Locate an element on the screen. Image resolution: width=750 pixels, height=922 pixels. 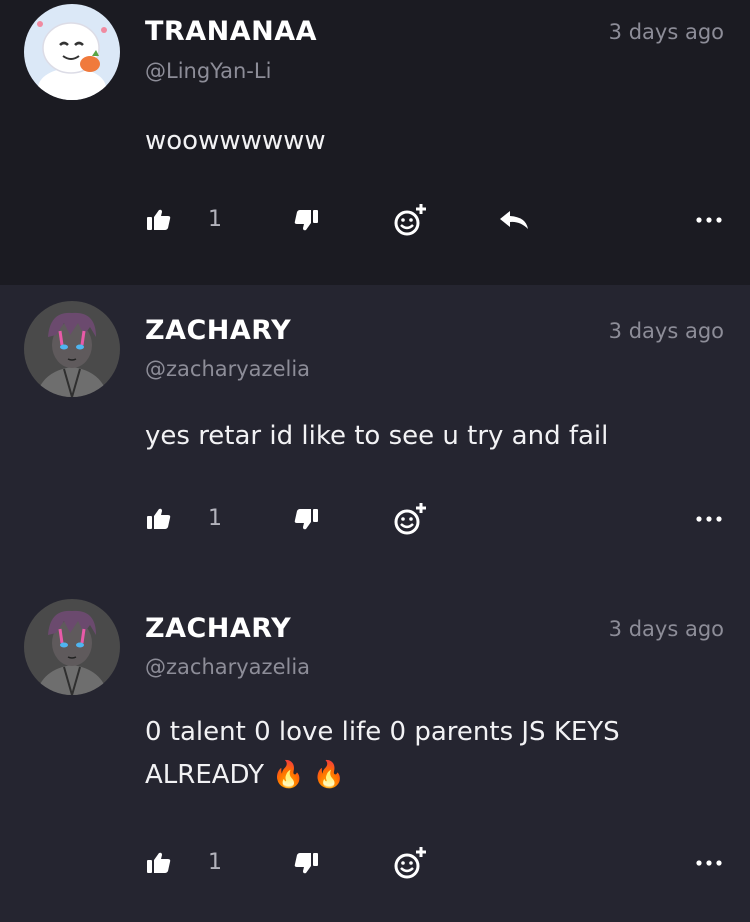
username: TRANANAA is located at coordinates (231, 31).